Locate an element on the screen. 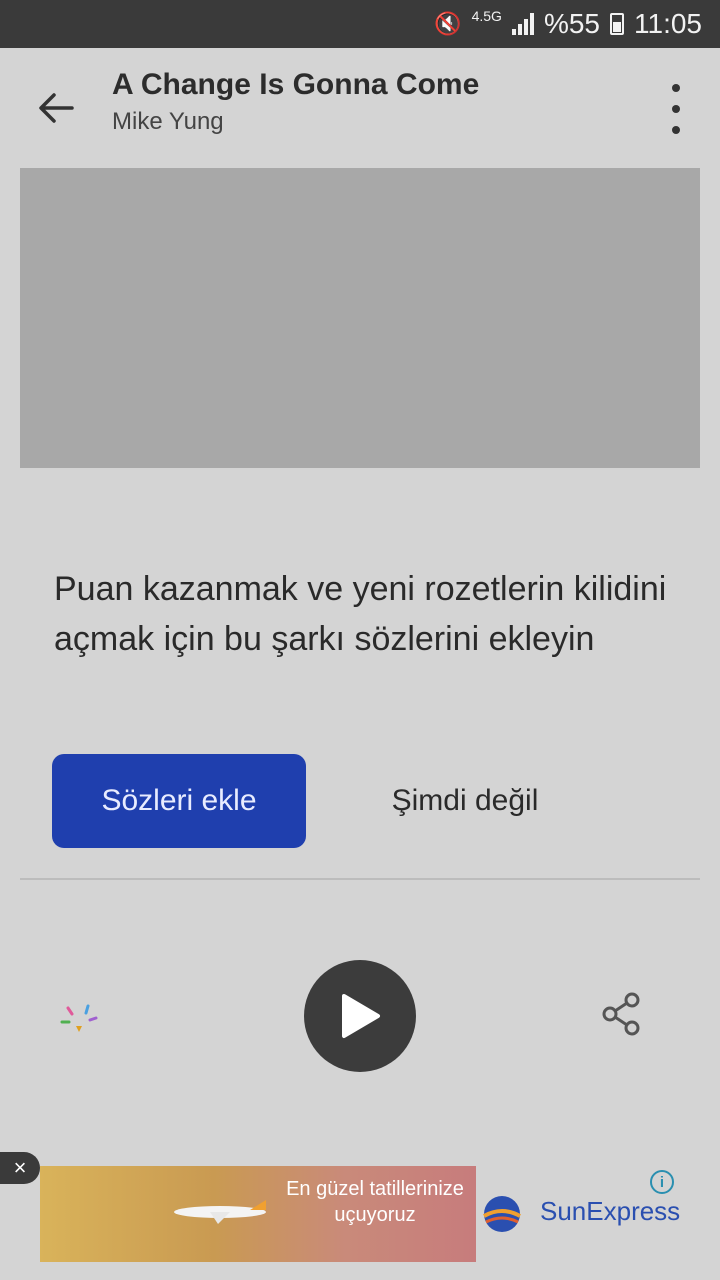  share-icon is located at coordinates (621, 1014).